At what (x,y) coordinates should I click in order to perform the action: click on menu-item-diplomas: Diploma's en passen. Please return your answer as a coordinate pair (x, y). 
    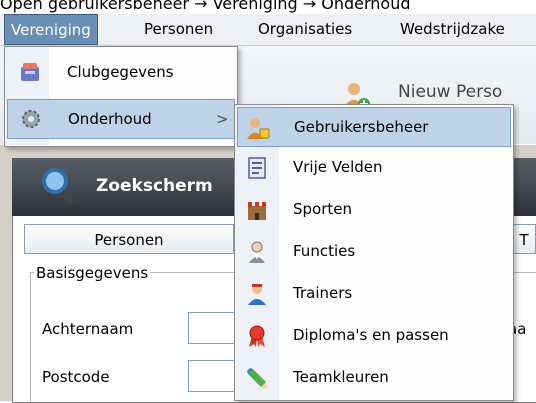
    Looking at the image, I should click on (374, 336).